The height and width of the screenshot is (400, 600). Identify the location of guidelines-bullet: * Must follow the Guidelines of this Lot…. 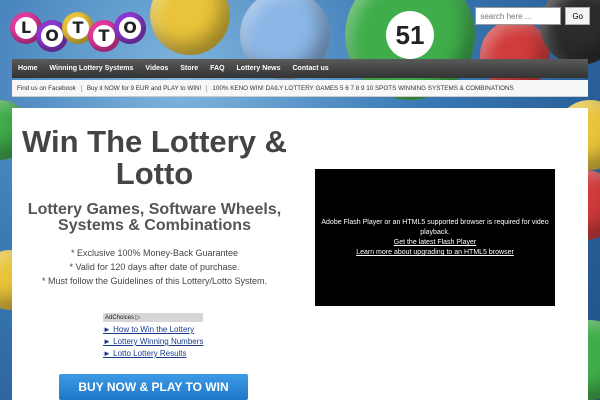
(154, 281).